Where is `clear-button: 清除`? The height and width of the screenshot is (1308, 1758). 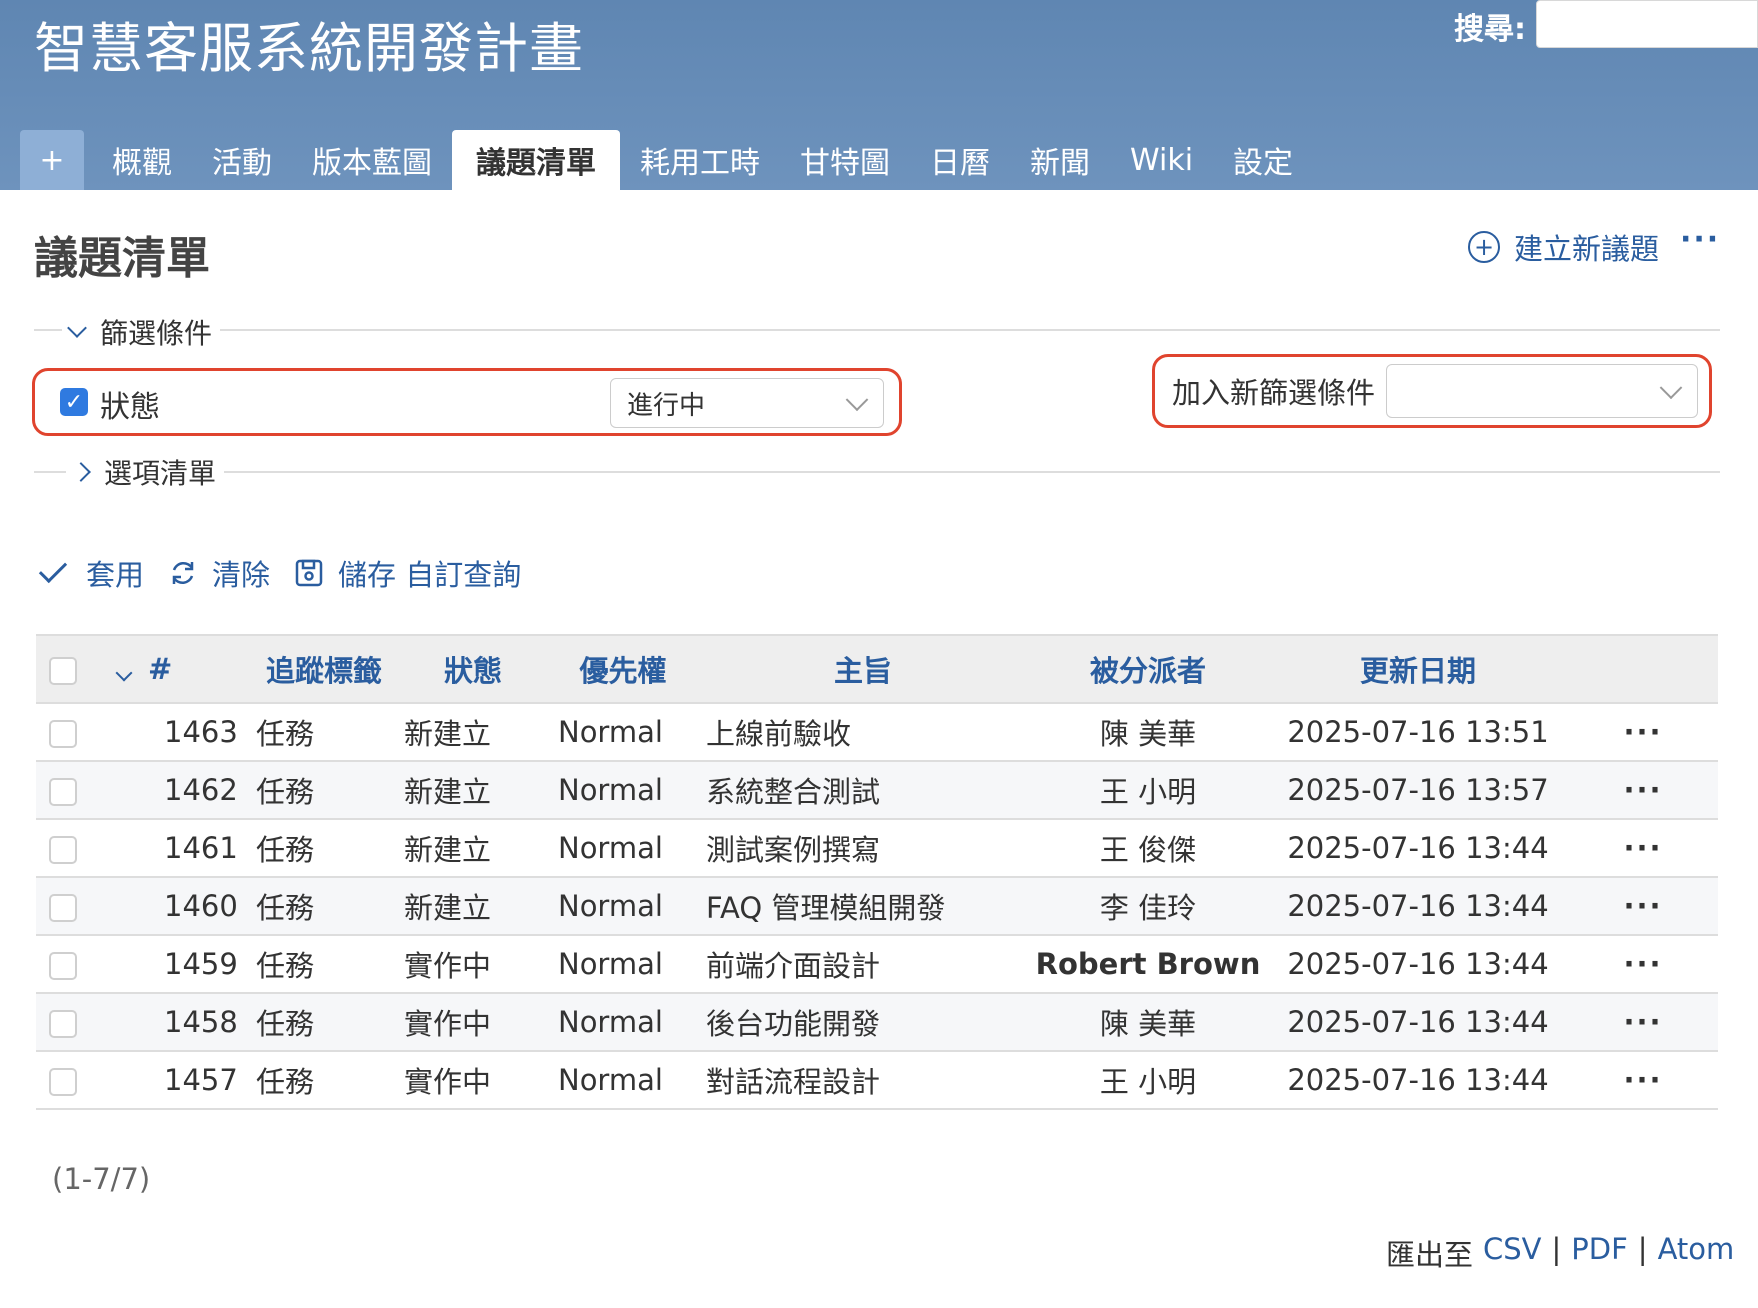 clear-button: 清除 is located at coordinates (219, 573).